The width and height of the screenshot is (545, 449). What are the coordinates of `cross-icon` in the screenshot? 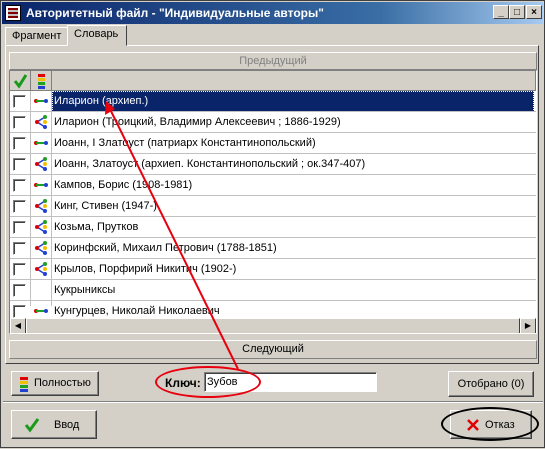 It's located at (473, 425).